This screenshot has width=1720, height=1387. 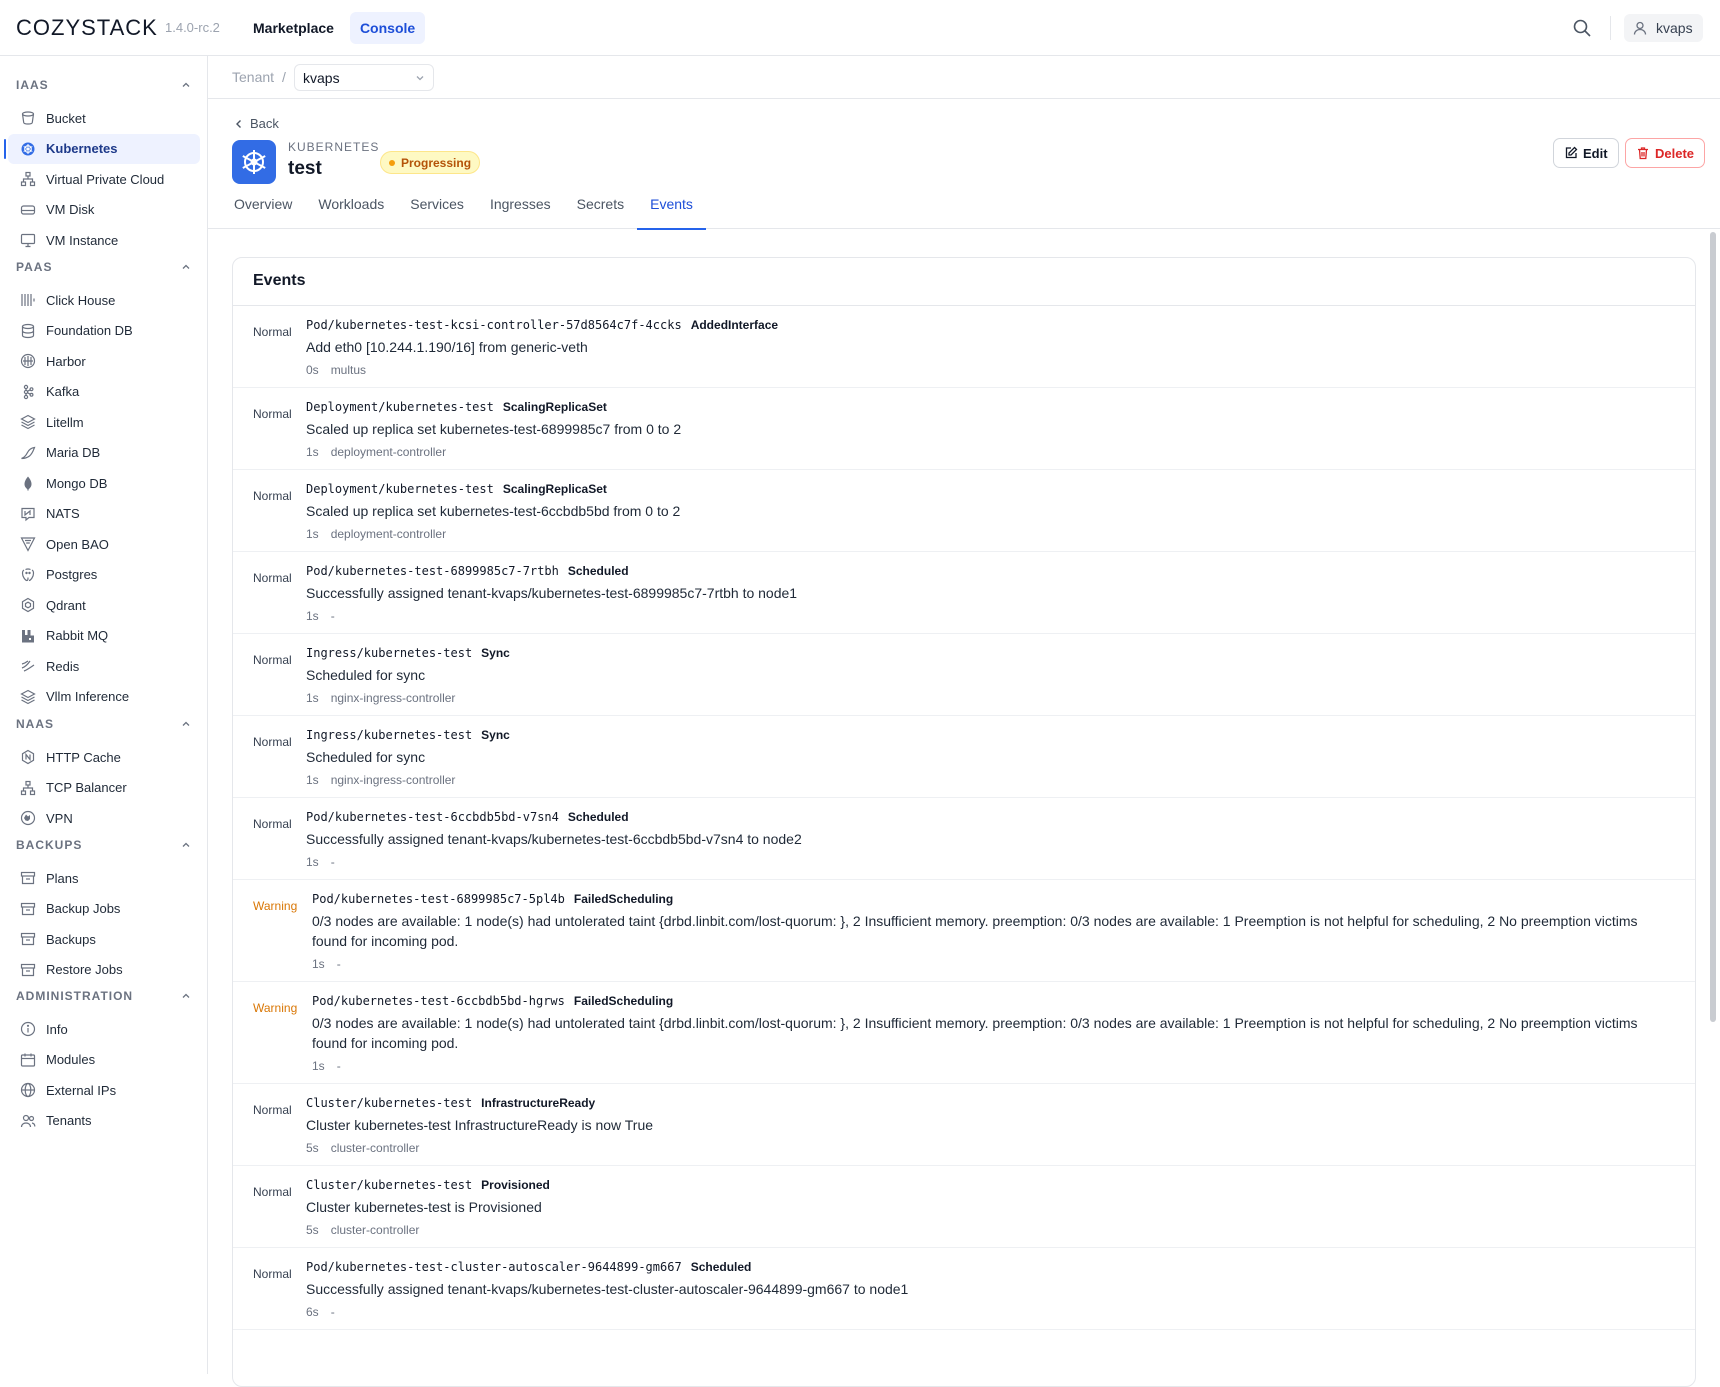 What do you see at coordinates (28, 1029) in the screenshot?
I see `info-icon` at bounding box center [28, 1029].